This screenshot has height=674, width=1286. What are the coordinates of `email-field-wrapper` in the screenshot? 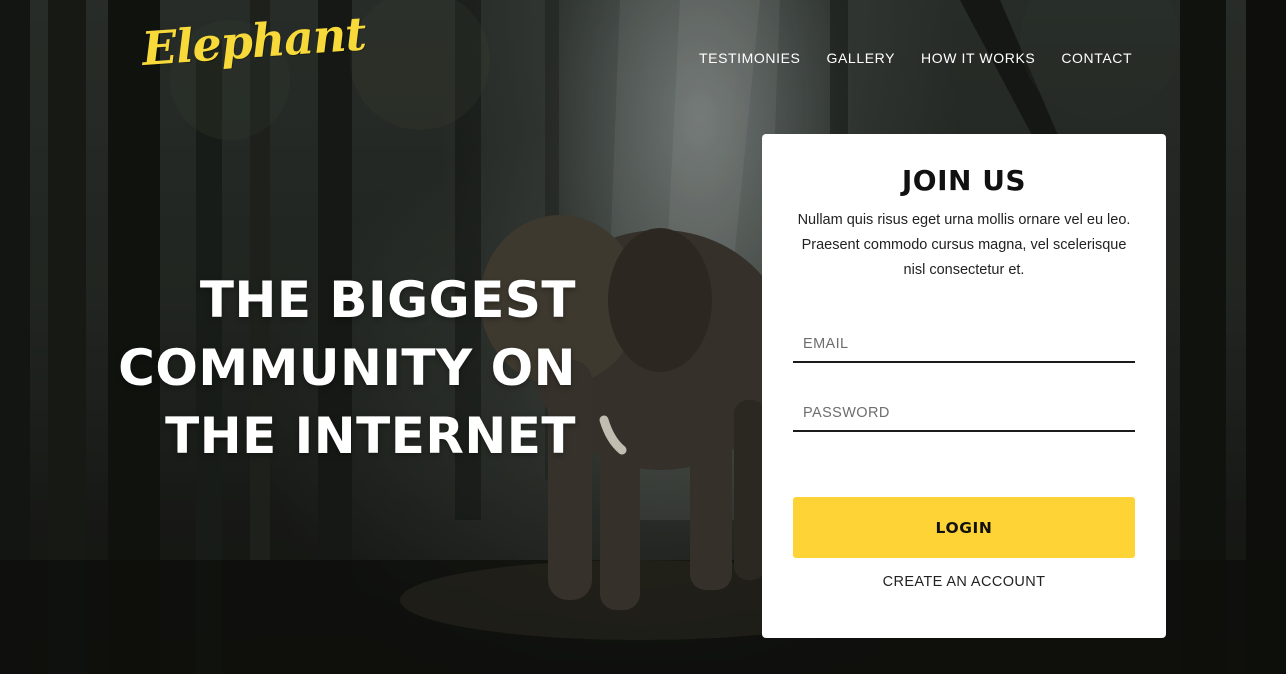 It's located at (964, 345).